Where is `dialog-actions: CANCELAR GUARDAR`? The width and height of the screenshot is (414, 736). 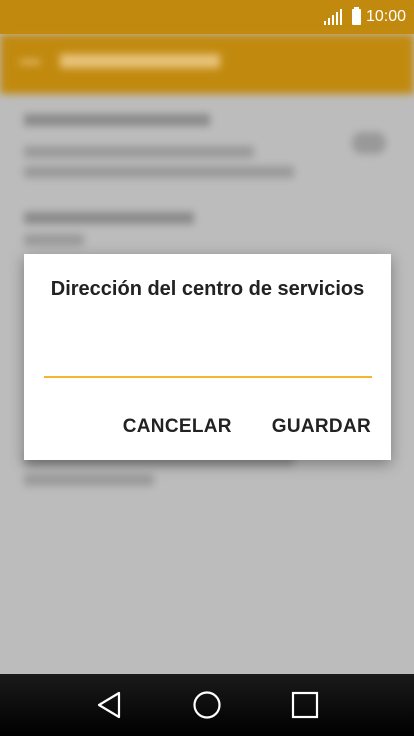
dialog-actions: CANCELAR GUARDAR is located at coordinates (247, 427).